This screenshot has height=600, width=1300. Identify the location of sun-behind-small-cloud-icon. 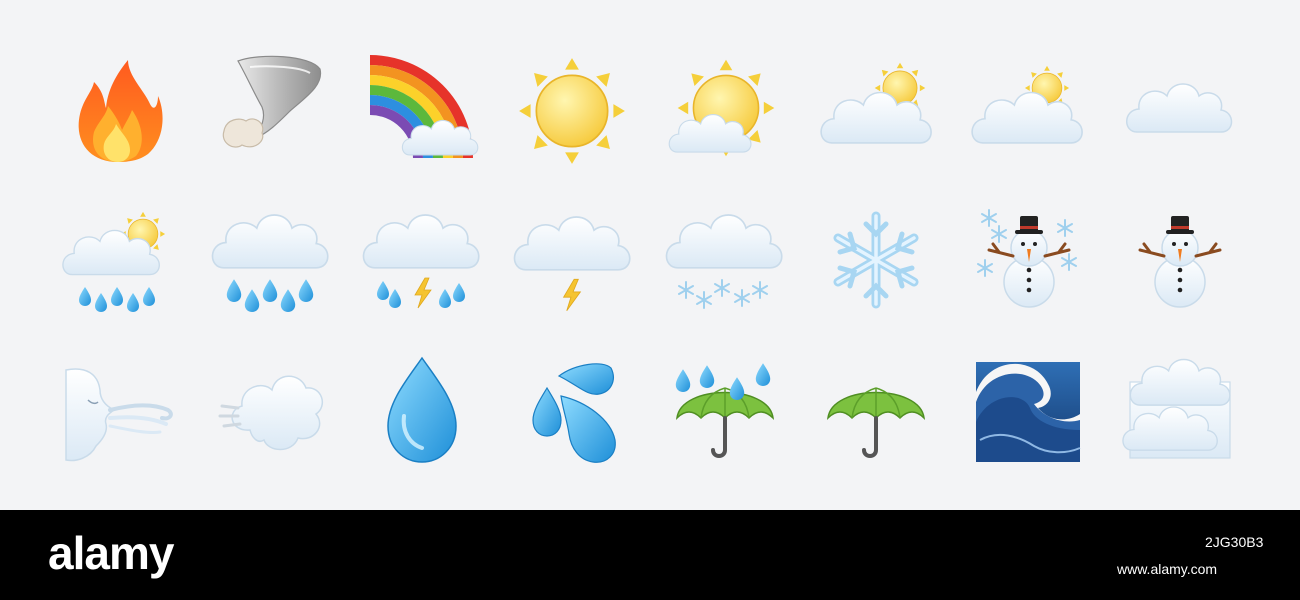
(722, 108).